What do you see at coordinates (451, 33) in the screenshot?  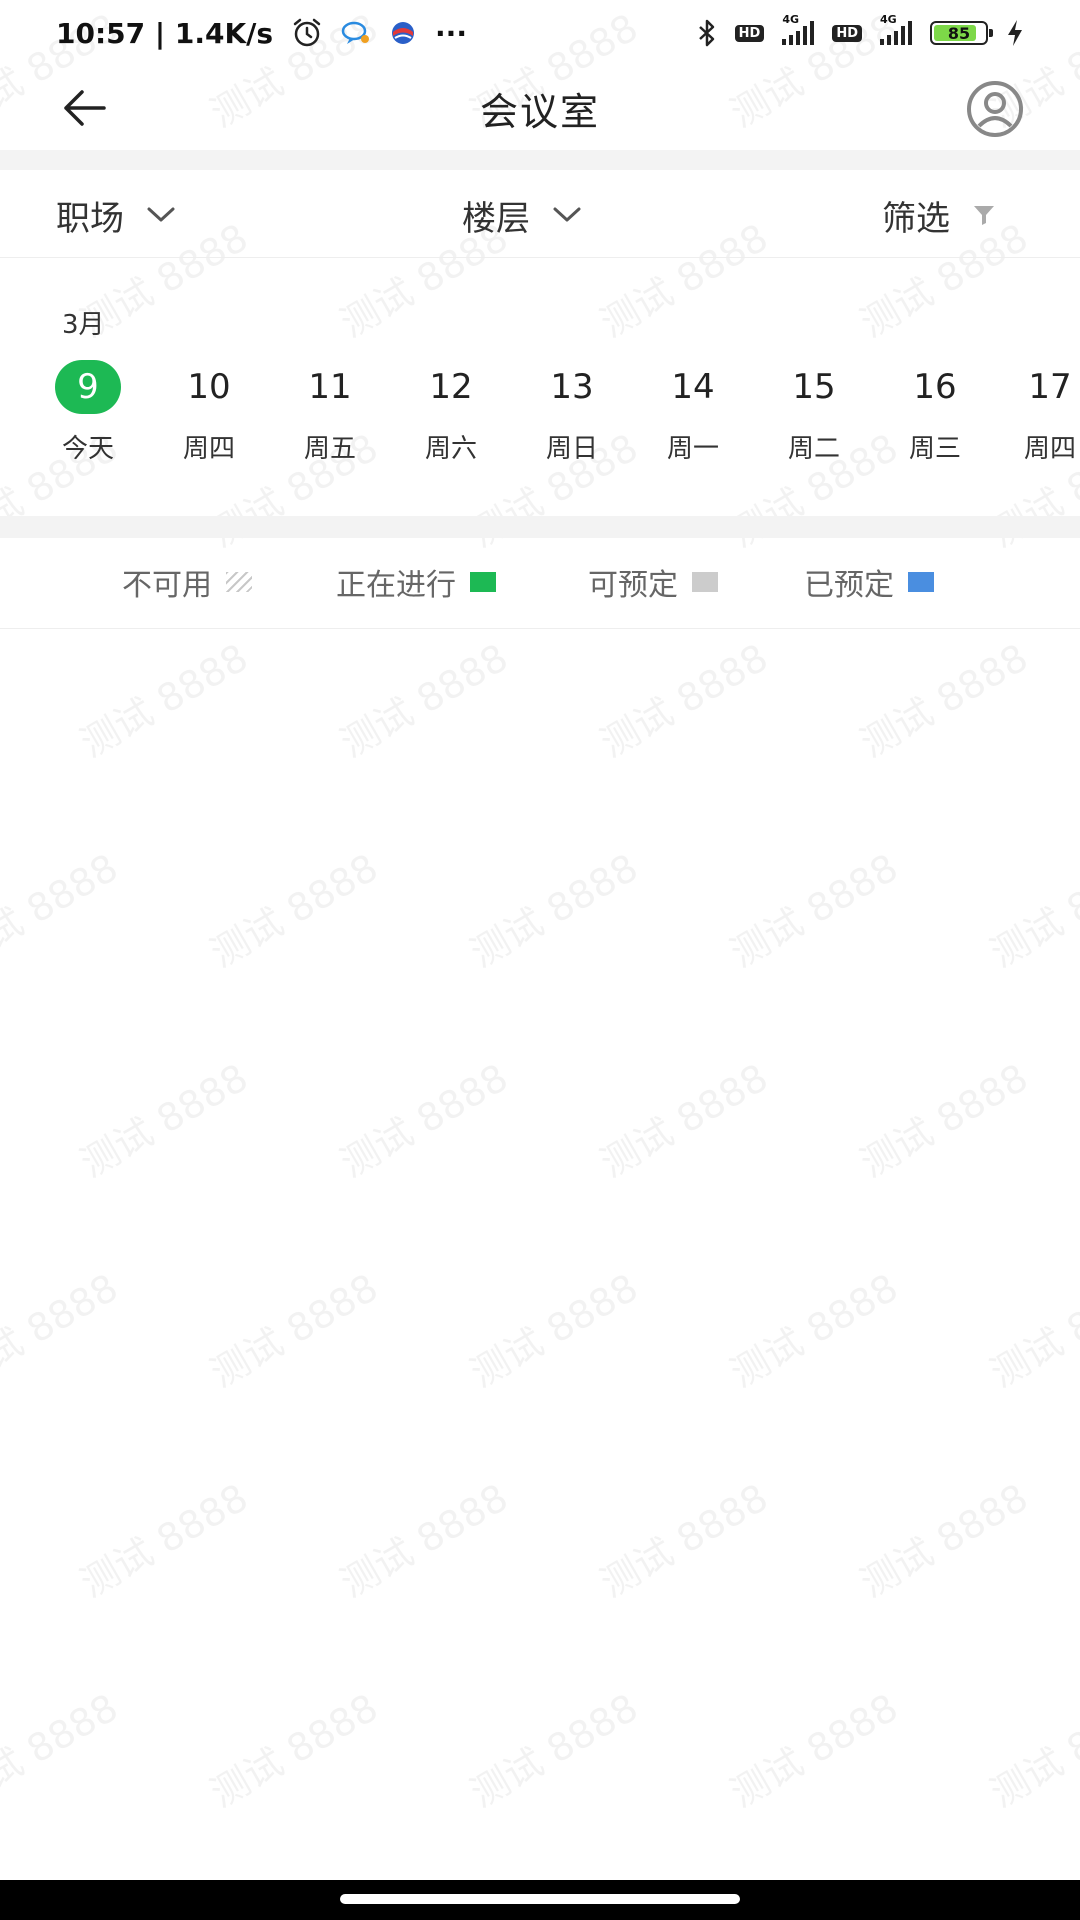 I see `status-more: ···` at bounding box center [451, 33].